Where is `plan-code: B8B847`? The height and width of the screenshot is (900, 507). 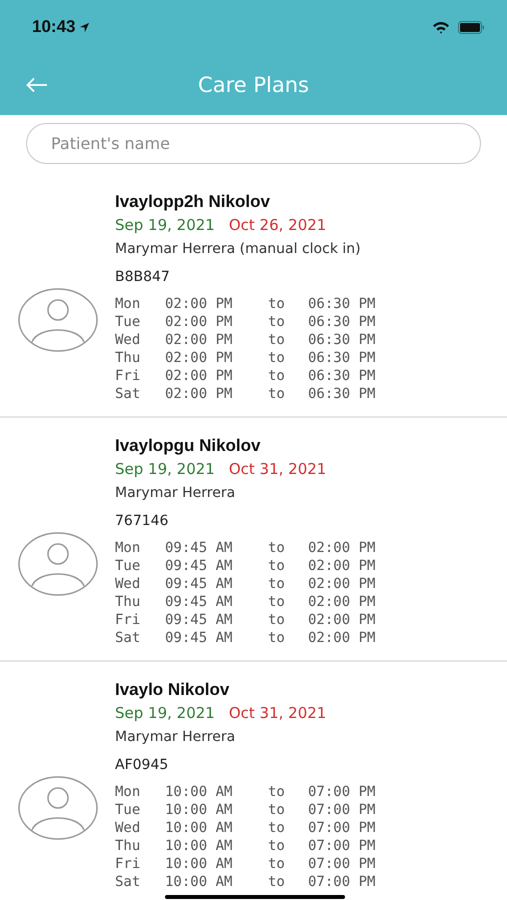 plan-code: B8B847 is located at coordinates (143, 277).